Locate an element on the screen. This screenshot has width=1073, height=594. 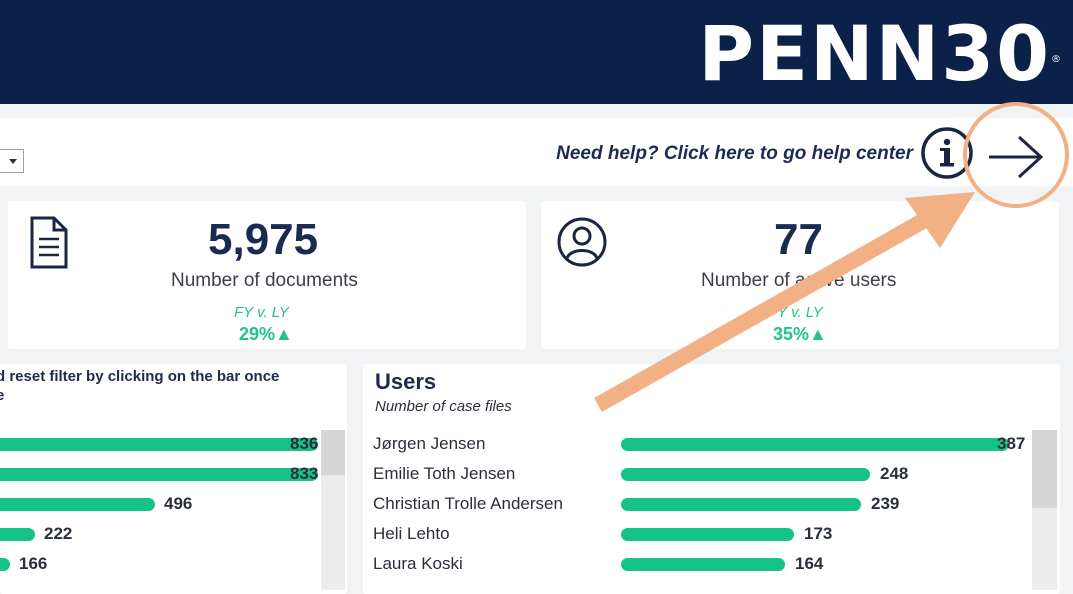
user-name: Heli Lehto is located at coordinates (411, 534).